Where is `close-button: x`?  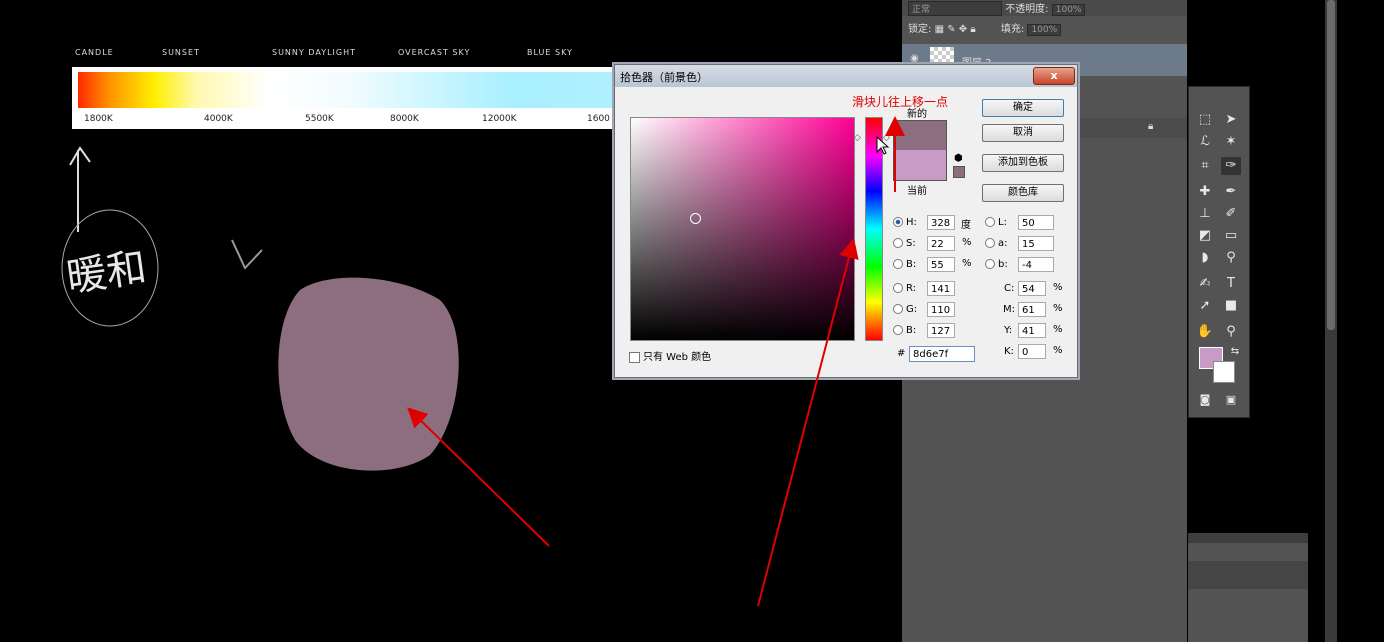
close-button: x is located at coordinates (1054, 76).